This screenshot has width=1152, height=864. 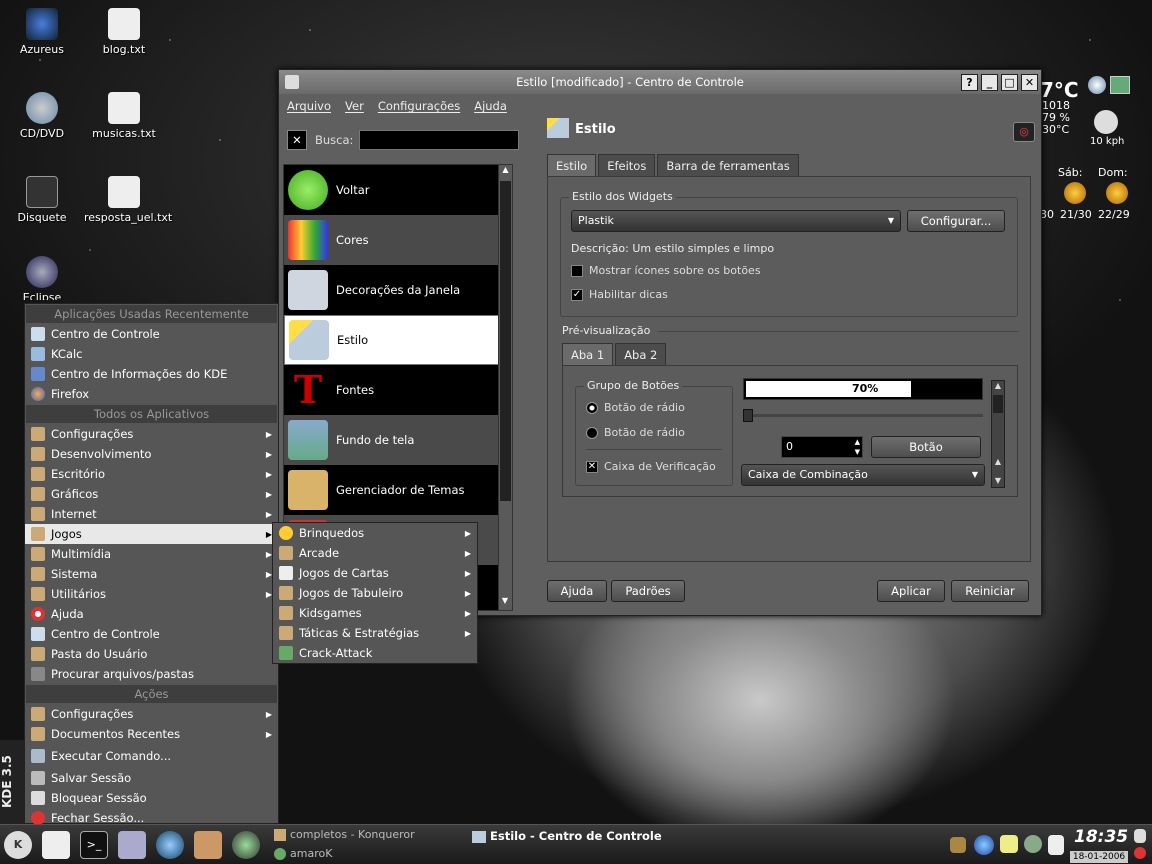 I want to click on kmenu-item: Pasta do Usuário, so click(x=151, y=654).